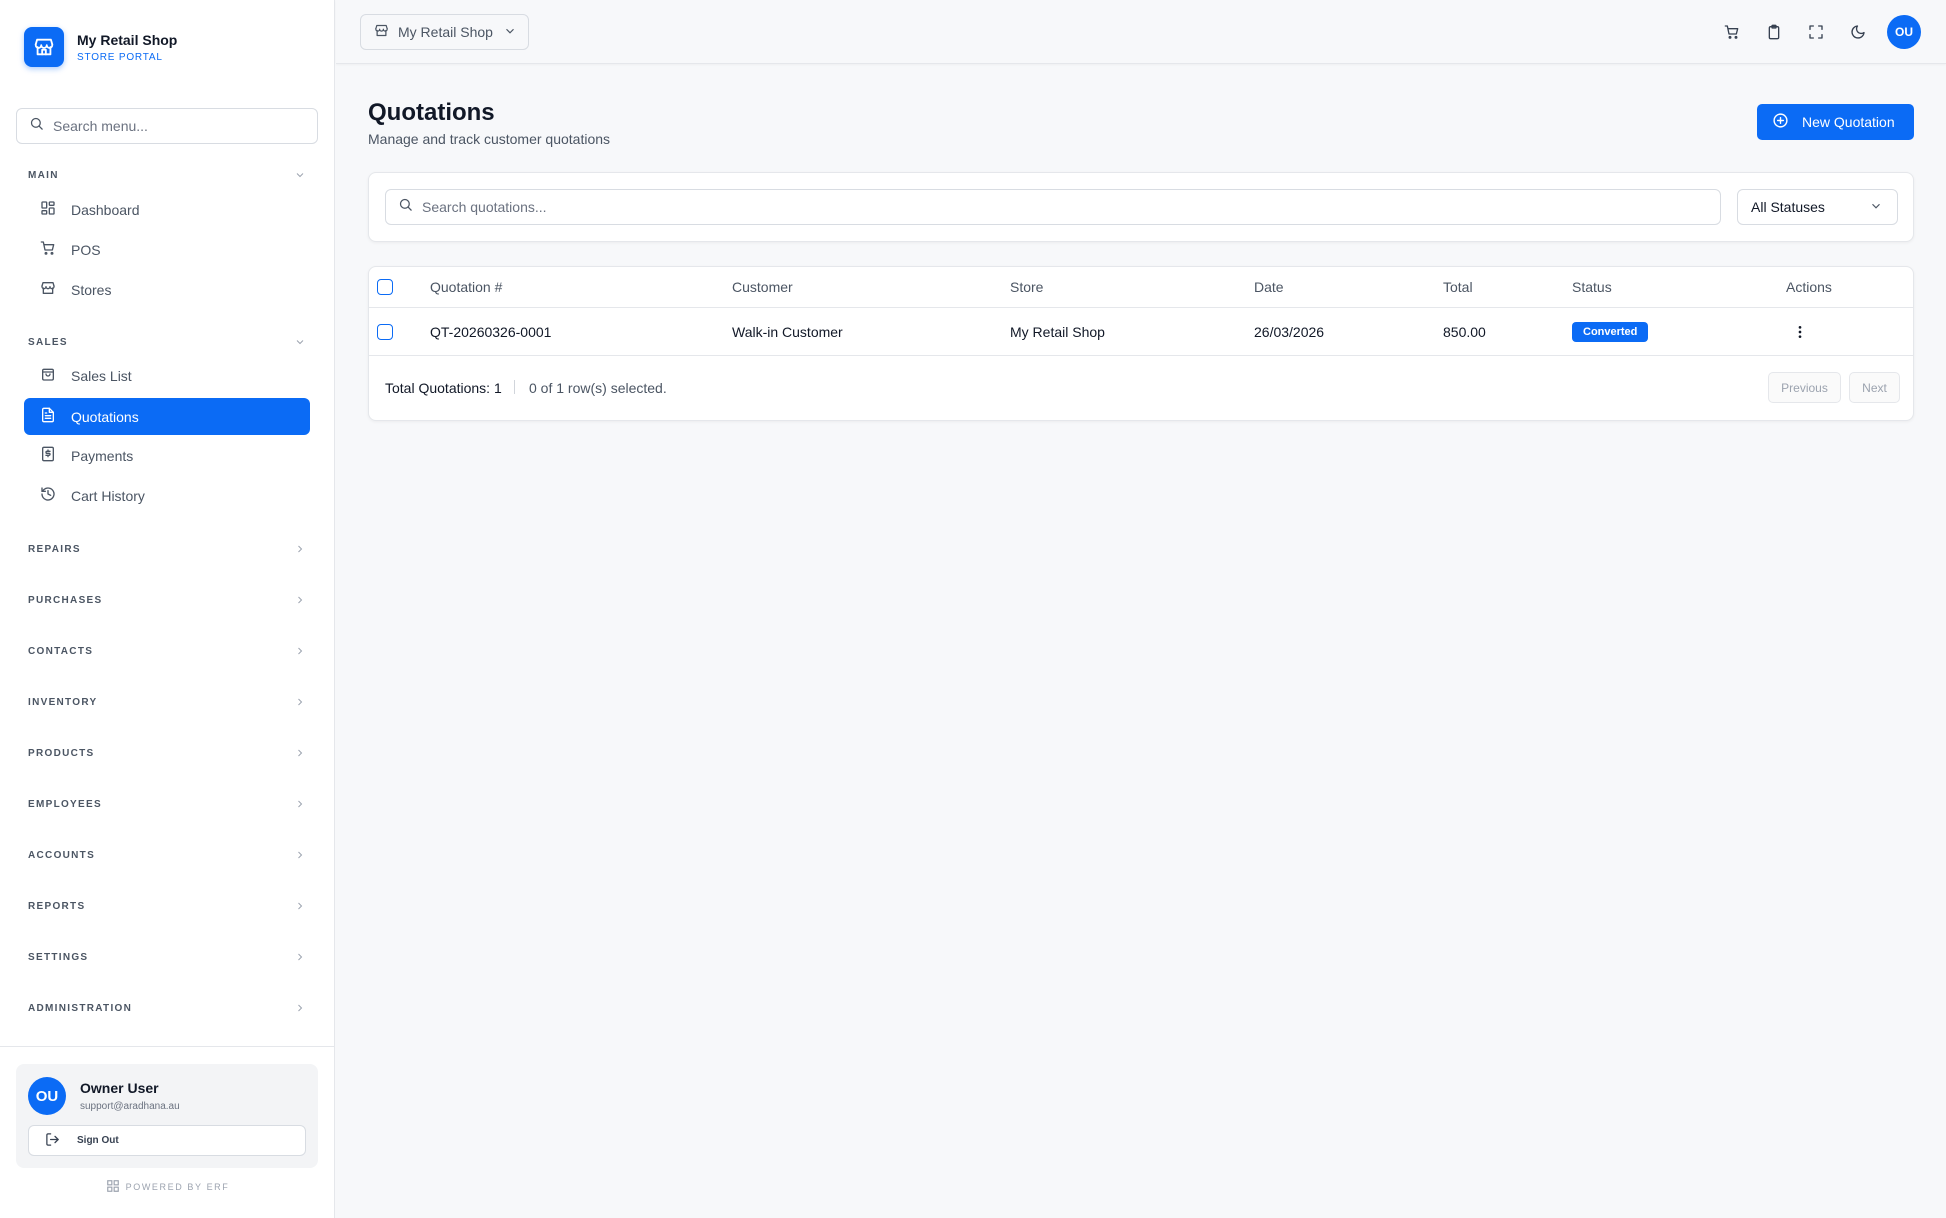 The height and width of the screenshot is (1218, 1946). What do you see at coordinates (762, 287) in the screenshot?
I see `column-header-customer: Customer` at bounding box center [762, 287].